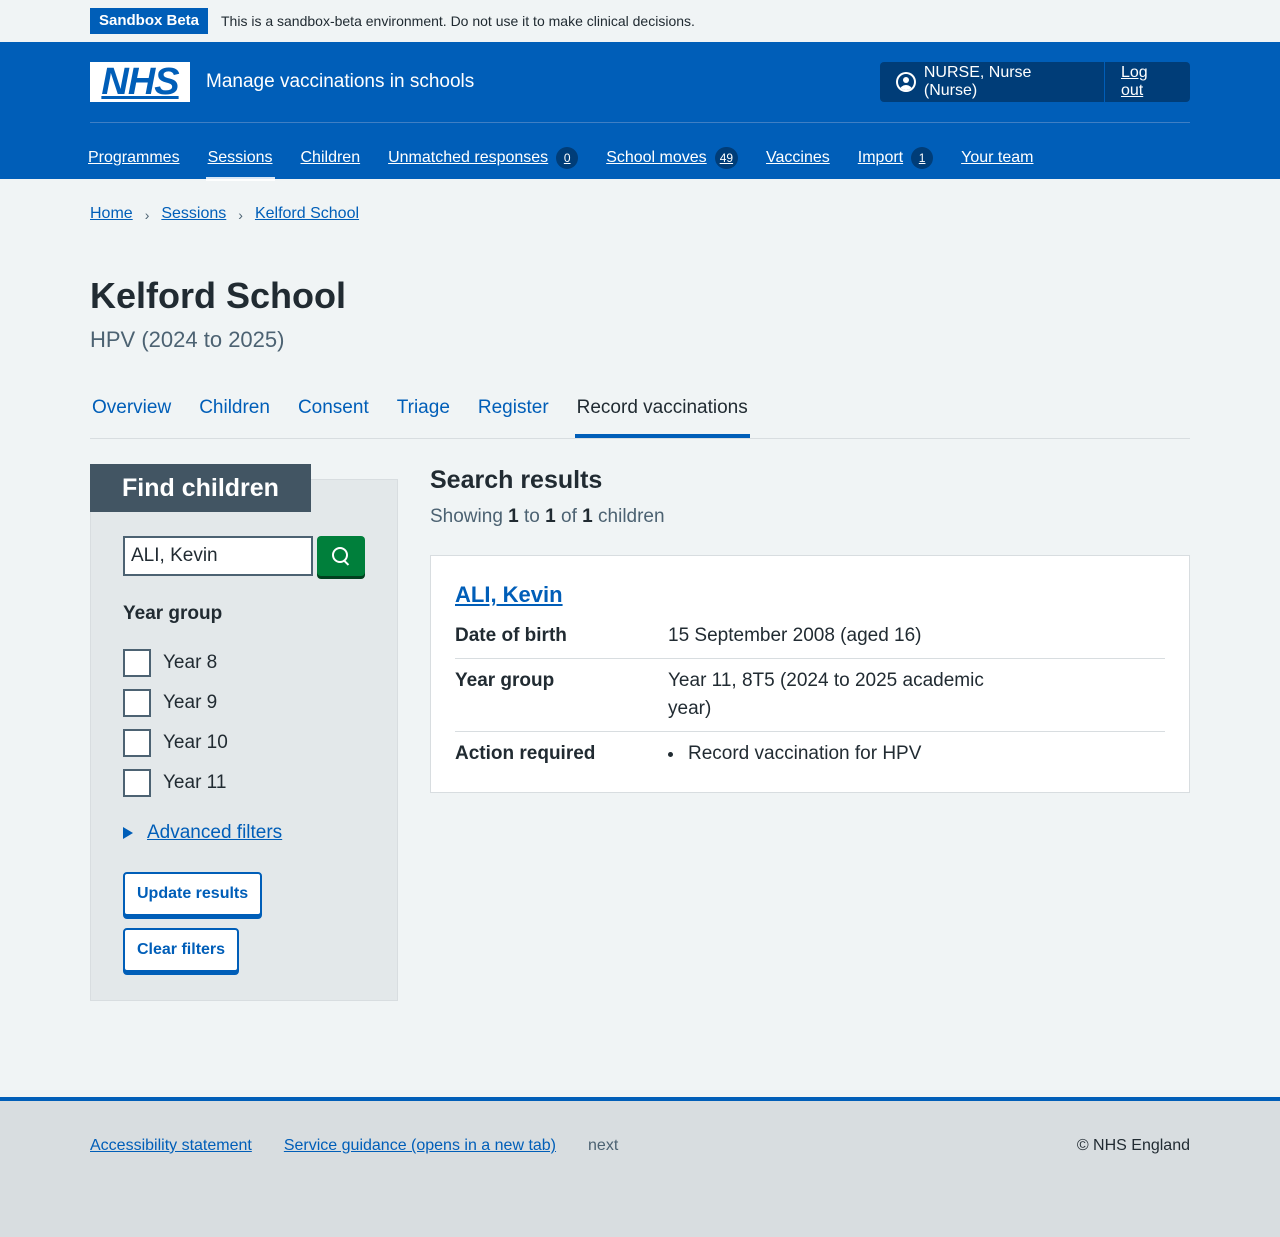  What do you see at coordinates (333, 413) in the screenshot?
I see `tab-consent: Consent` at bounding box center [333, 413].